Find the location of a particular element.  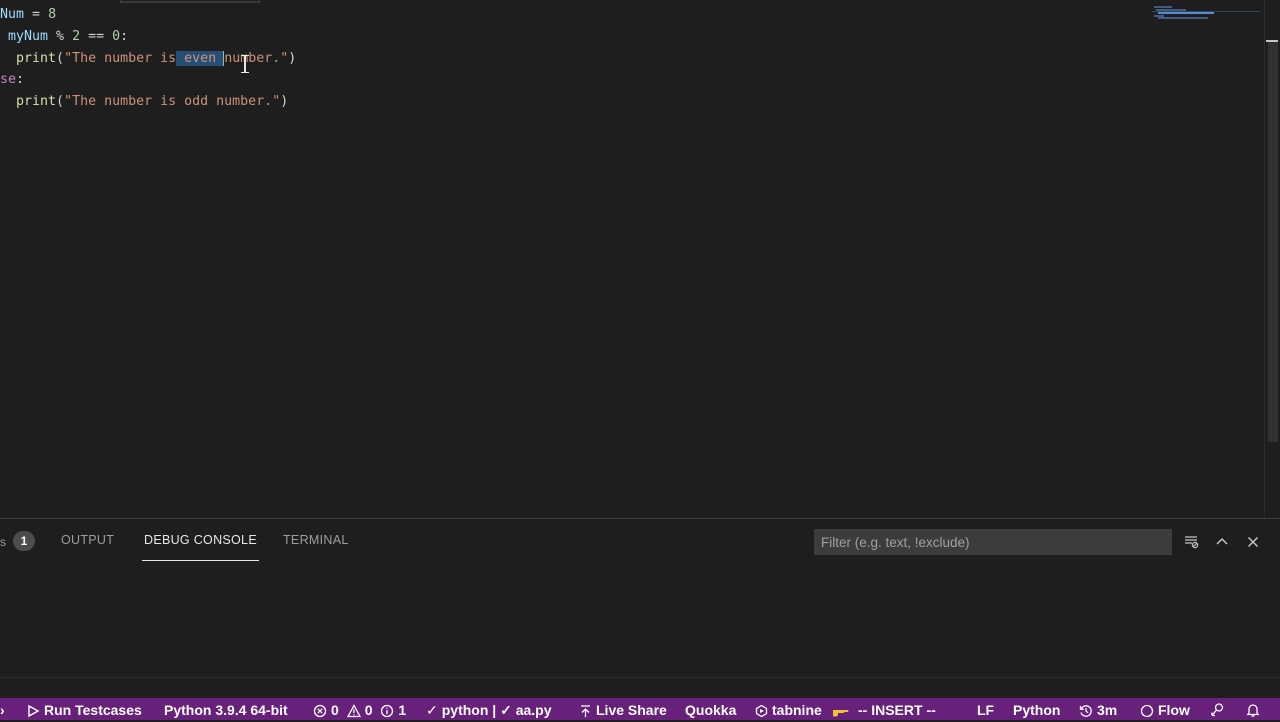

minimap is located at coordinates (1207, 11).